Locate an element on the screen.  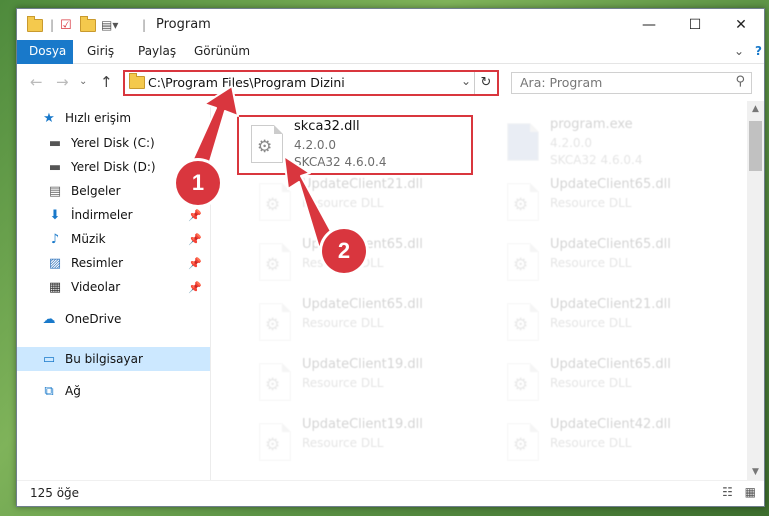
sidebar-item-label: Ağ is located at coordinates (73, 391).